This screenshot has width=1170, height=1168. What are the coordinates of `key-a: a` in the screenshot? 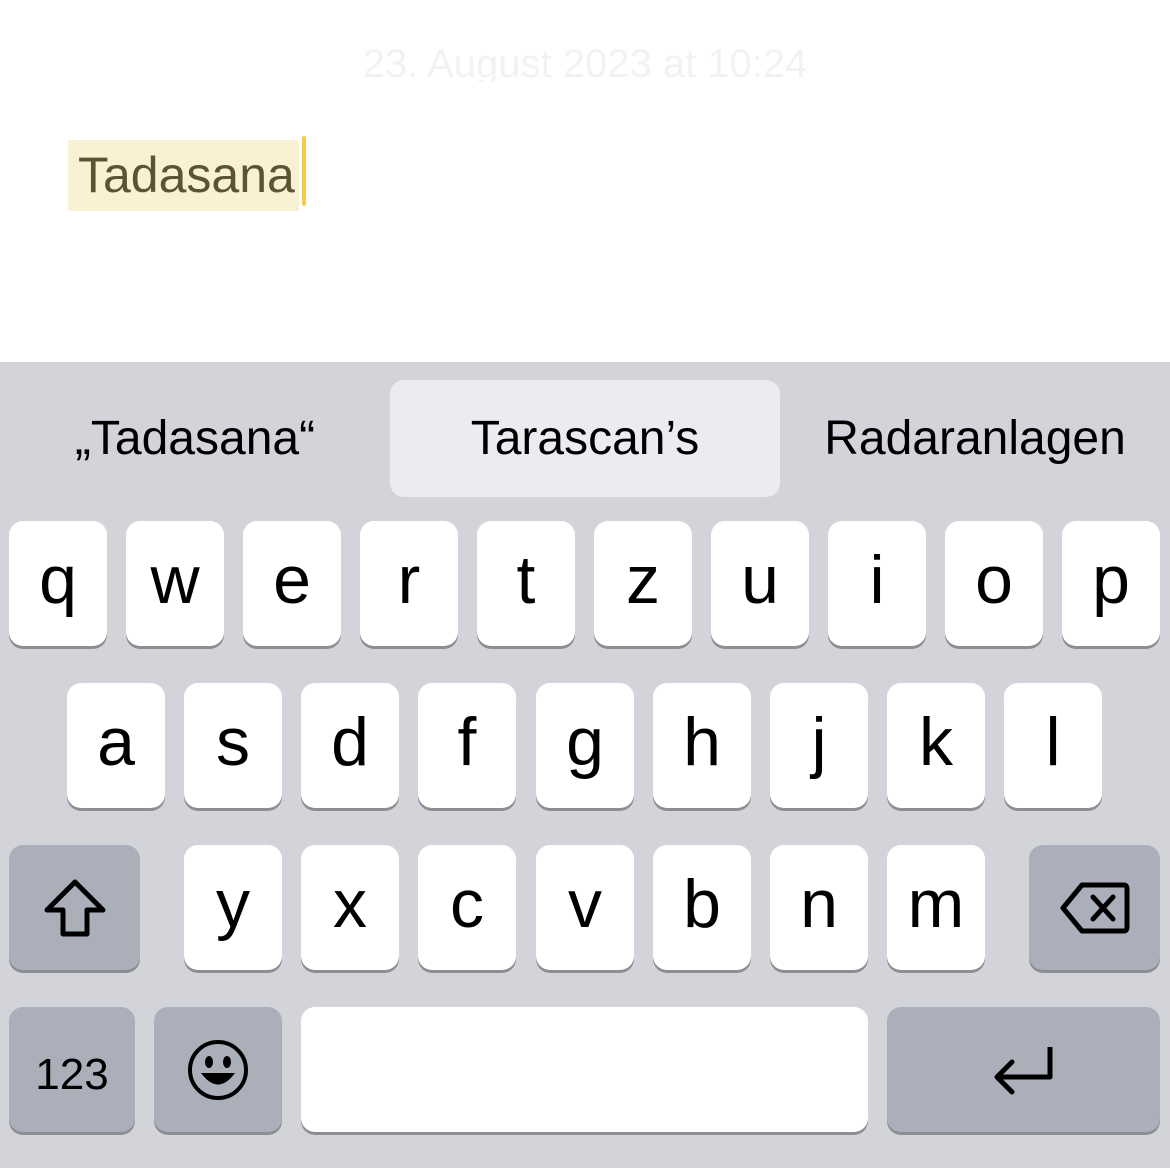 It's located at (116, 745).